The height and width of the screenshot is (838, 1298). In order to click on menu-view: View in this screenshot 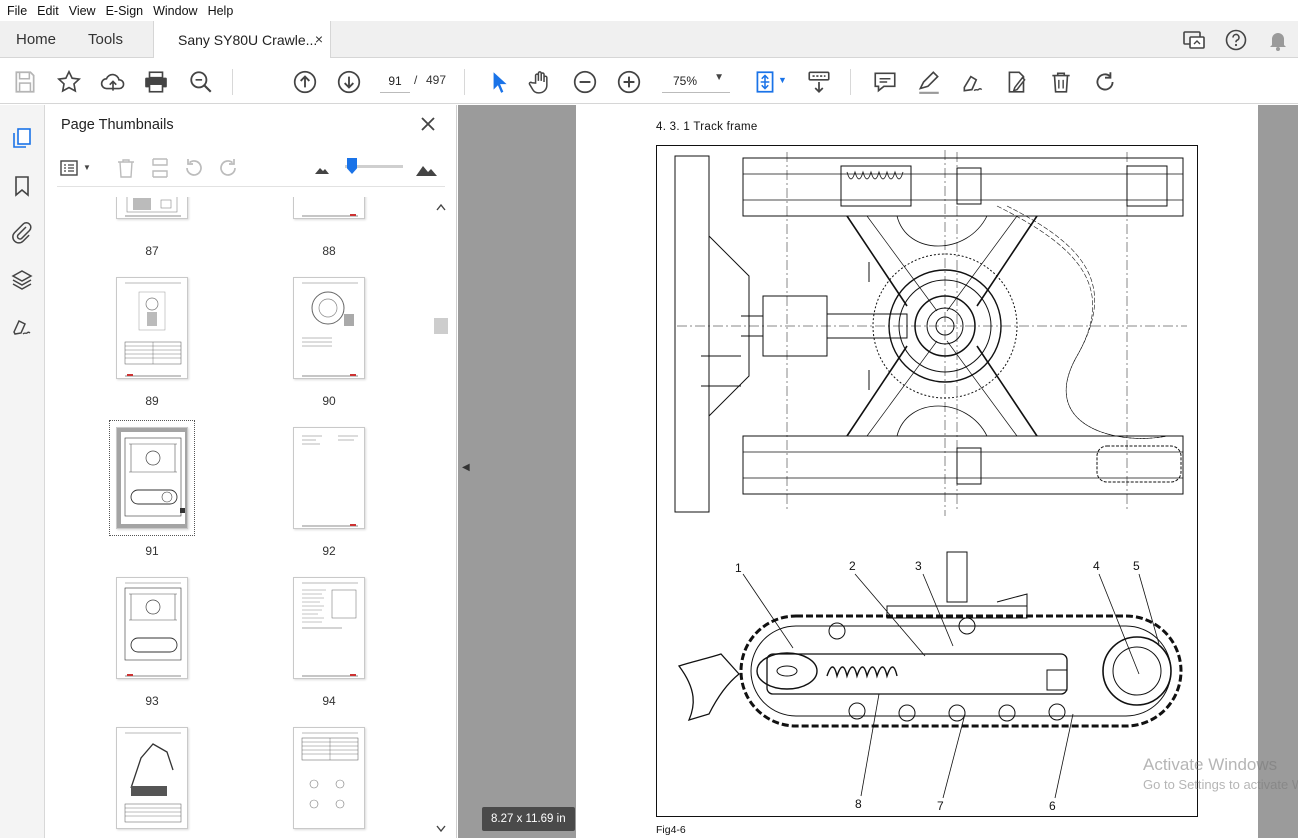, I will do `click(82, 11)`.